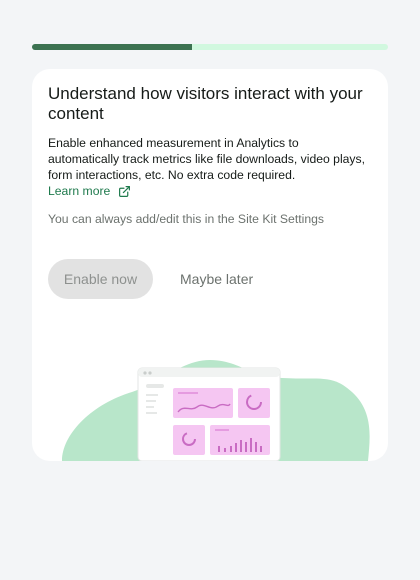 The width and height of the screenshot is (420, 580). I want to click on progress-bar-fill, so click(112, 47).